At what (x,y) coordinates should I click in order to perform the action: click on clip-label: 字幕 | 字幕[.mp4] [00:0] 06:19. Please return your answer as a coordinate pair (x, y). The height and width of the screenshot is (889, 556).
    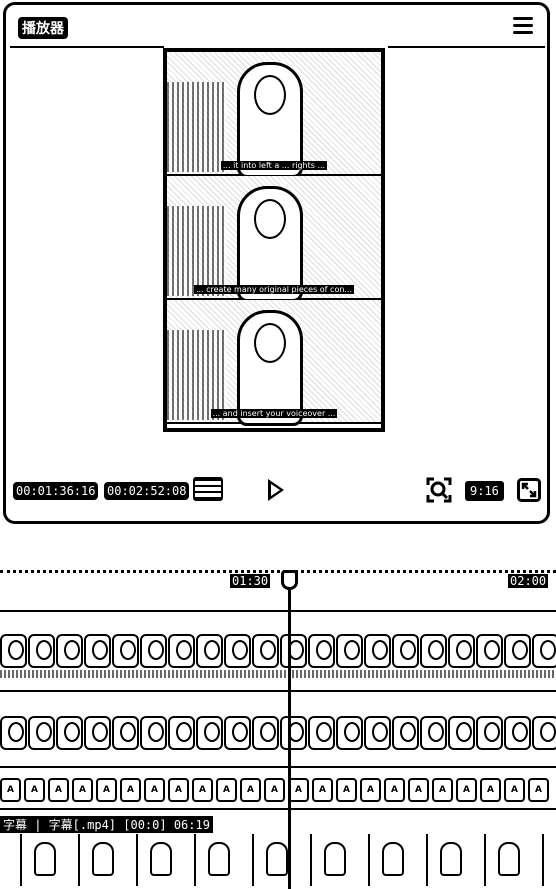
    Looking at the image, I should click on (106, 824).